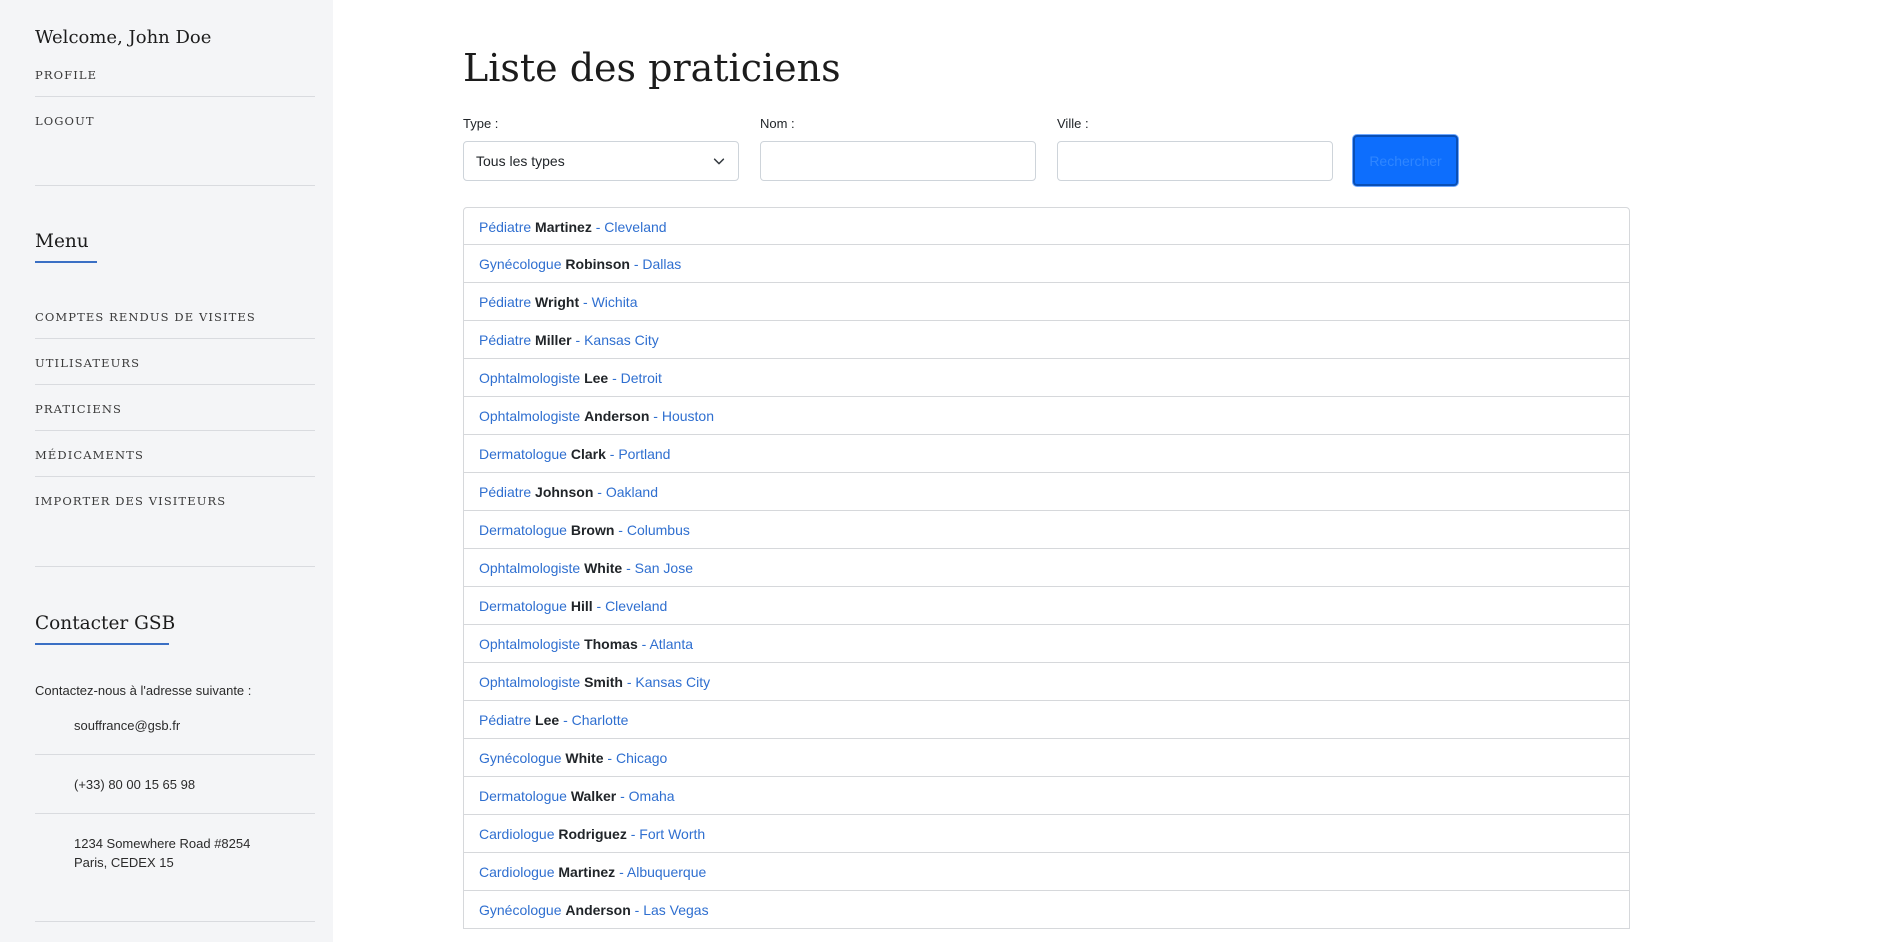 This screenshot has width=1897, height=942. What do you see at coordinates (1046, 682) in the screenshot?
I see `list-item: Ophtalmologiste Smith - Kansas City` at bounding box center [1046, 682].